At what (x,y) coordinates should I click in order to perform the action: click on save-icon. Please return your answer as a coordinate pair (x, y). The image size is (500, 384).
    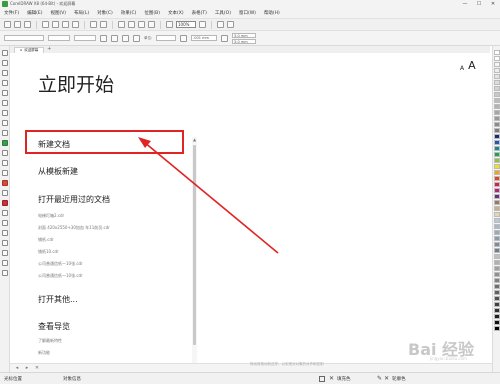
    Looking at the image, I should click on (27, 24).